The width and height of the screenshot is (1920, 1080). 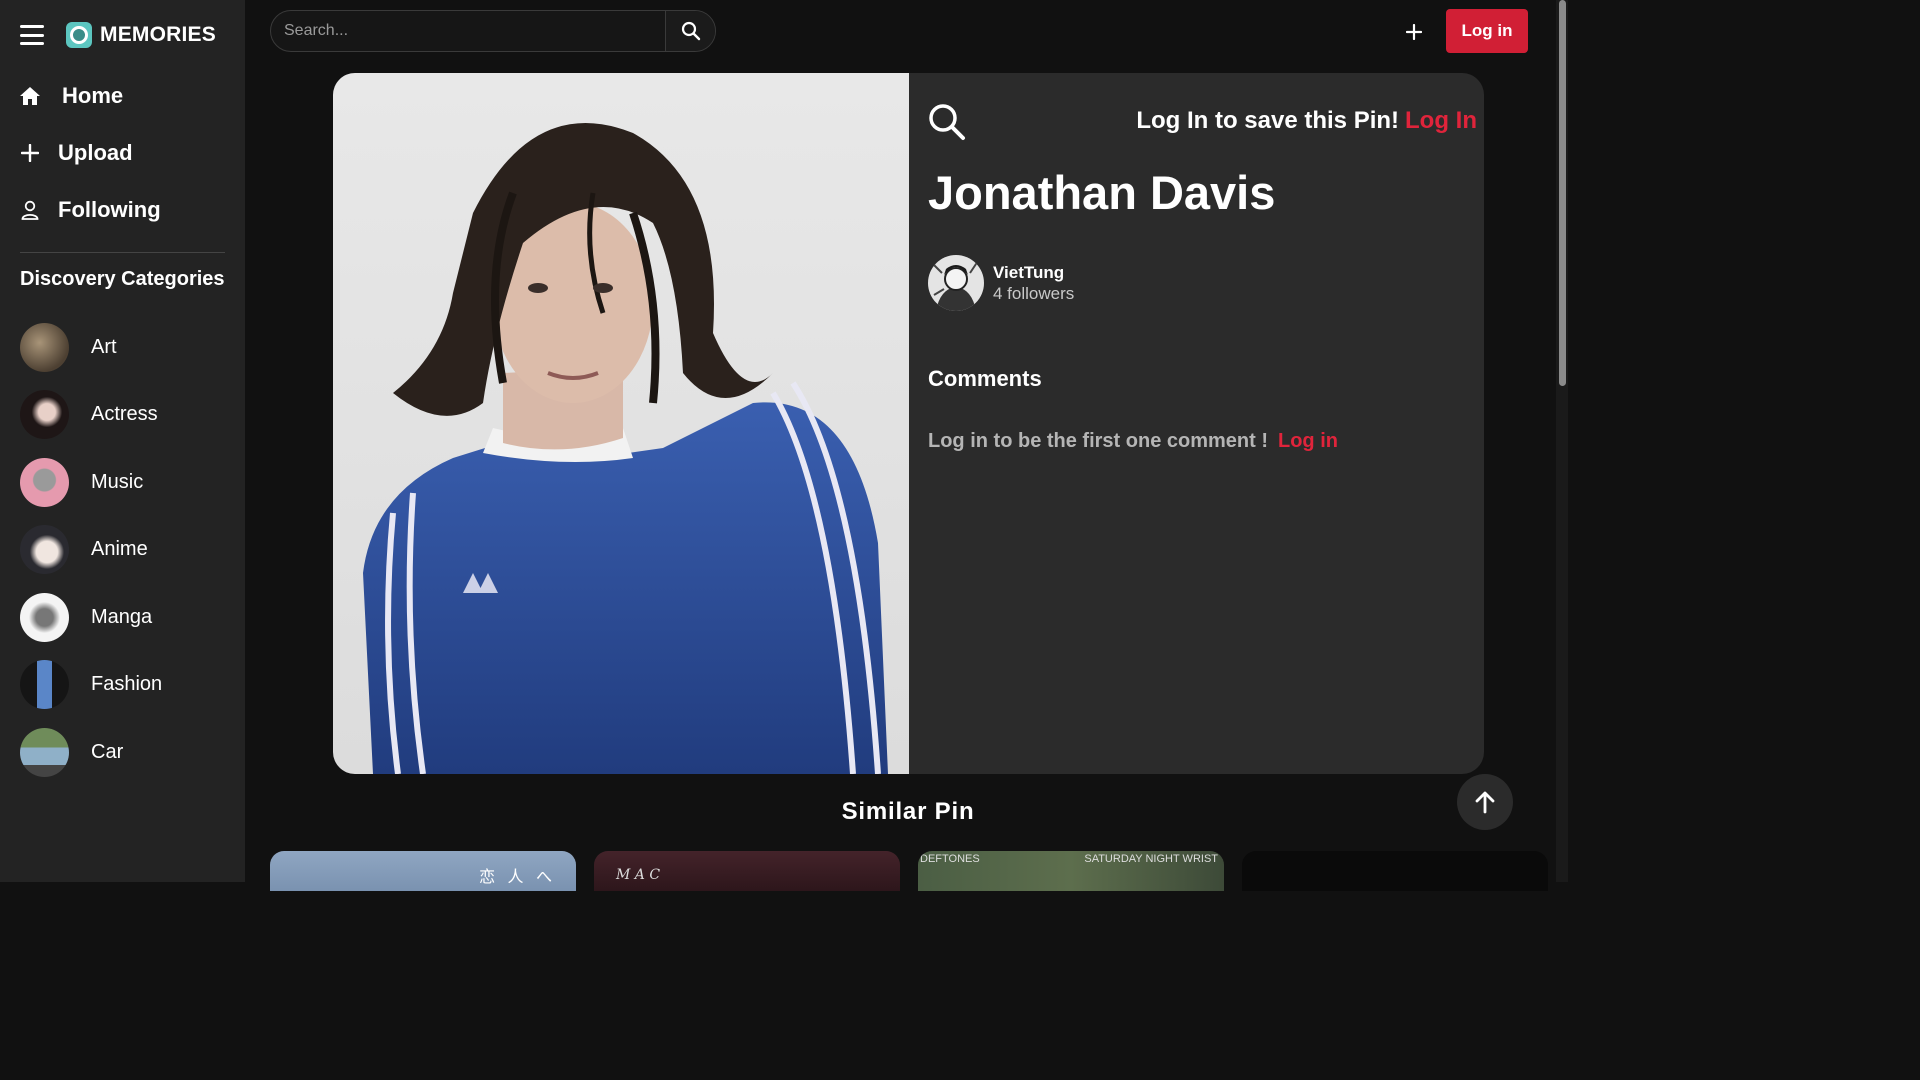 I want to click on category-label: Car, so click(x=107, y=751).